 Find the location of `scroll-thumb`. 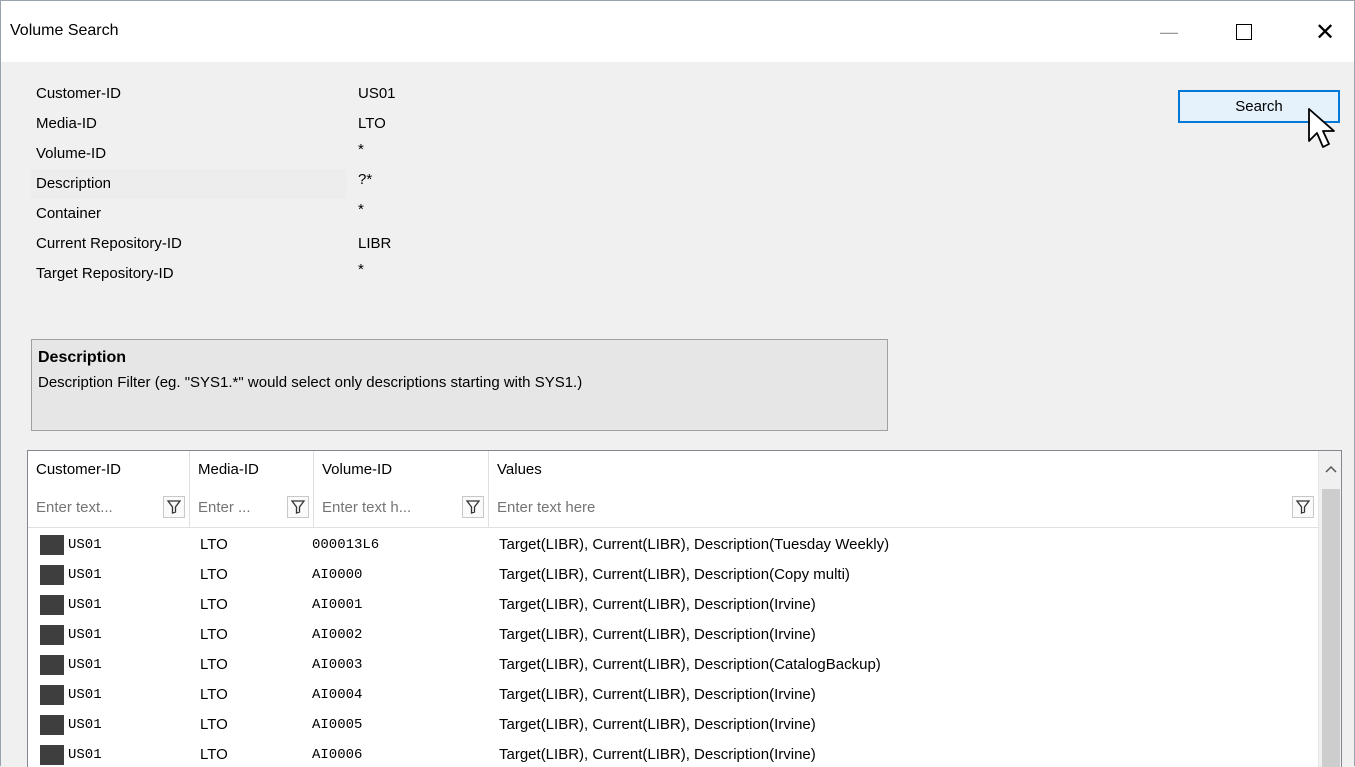

scroll-thumb is located at coordinates (1331, 628).